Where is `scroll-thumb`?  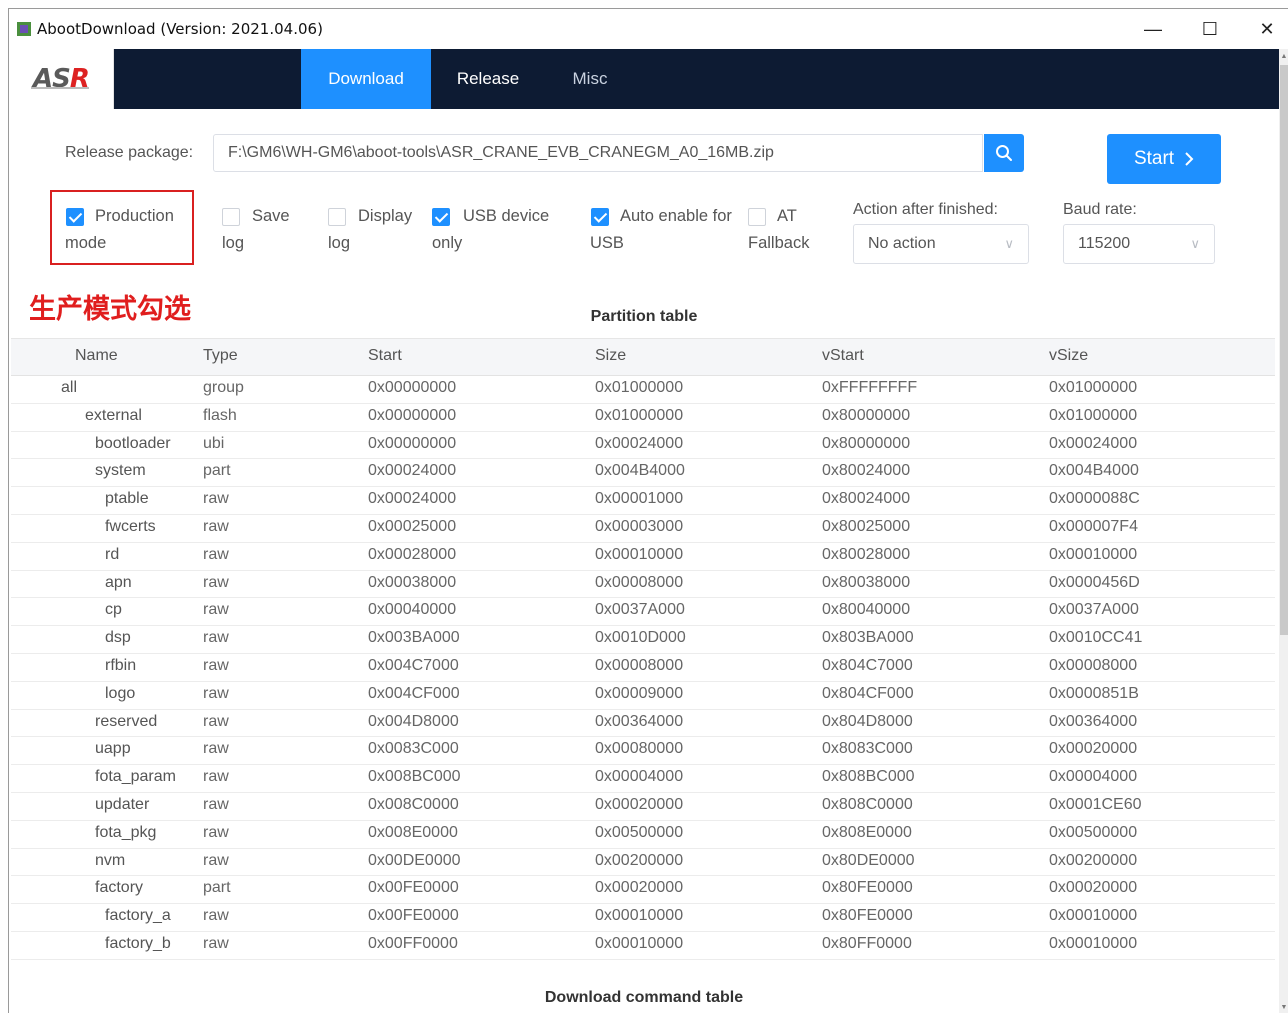
scroll-thumb is located at coordinates (1284, 350).